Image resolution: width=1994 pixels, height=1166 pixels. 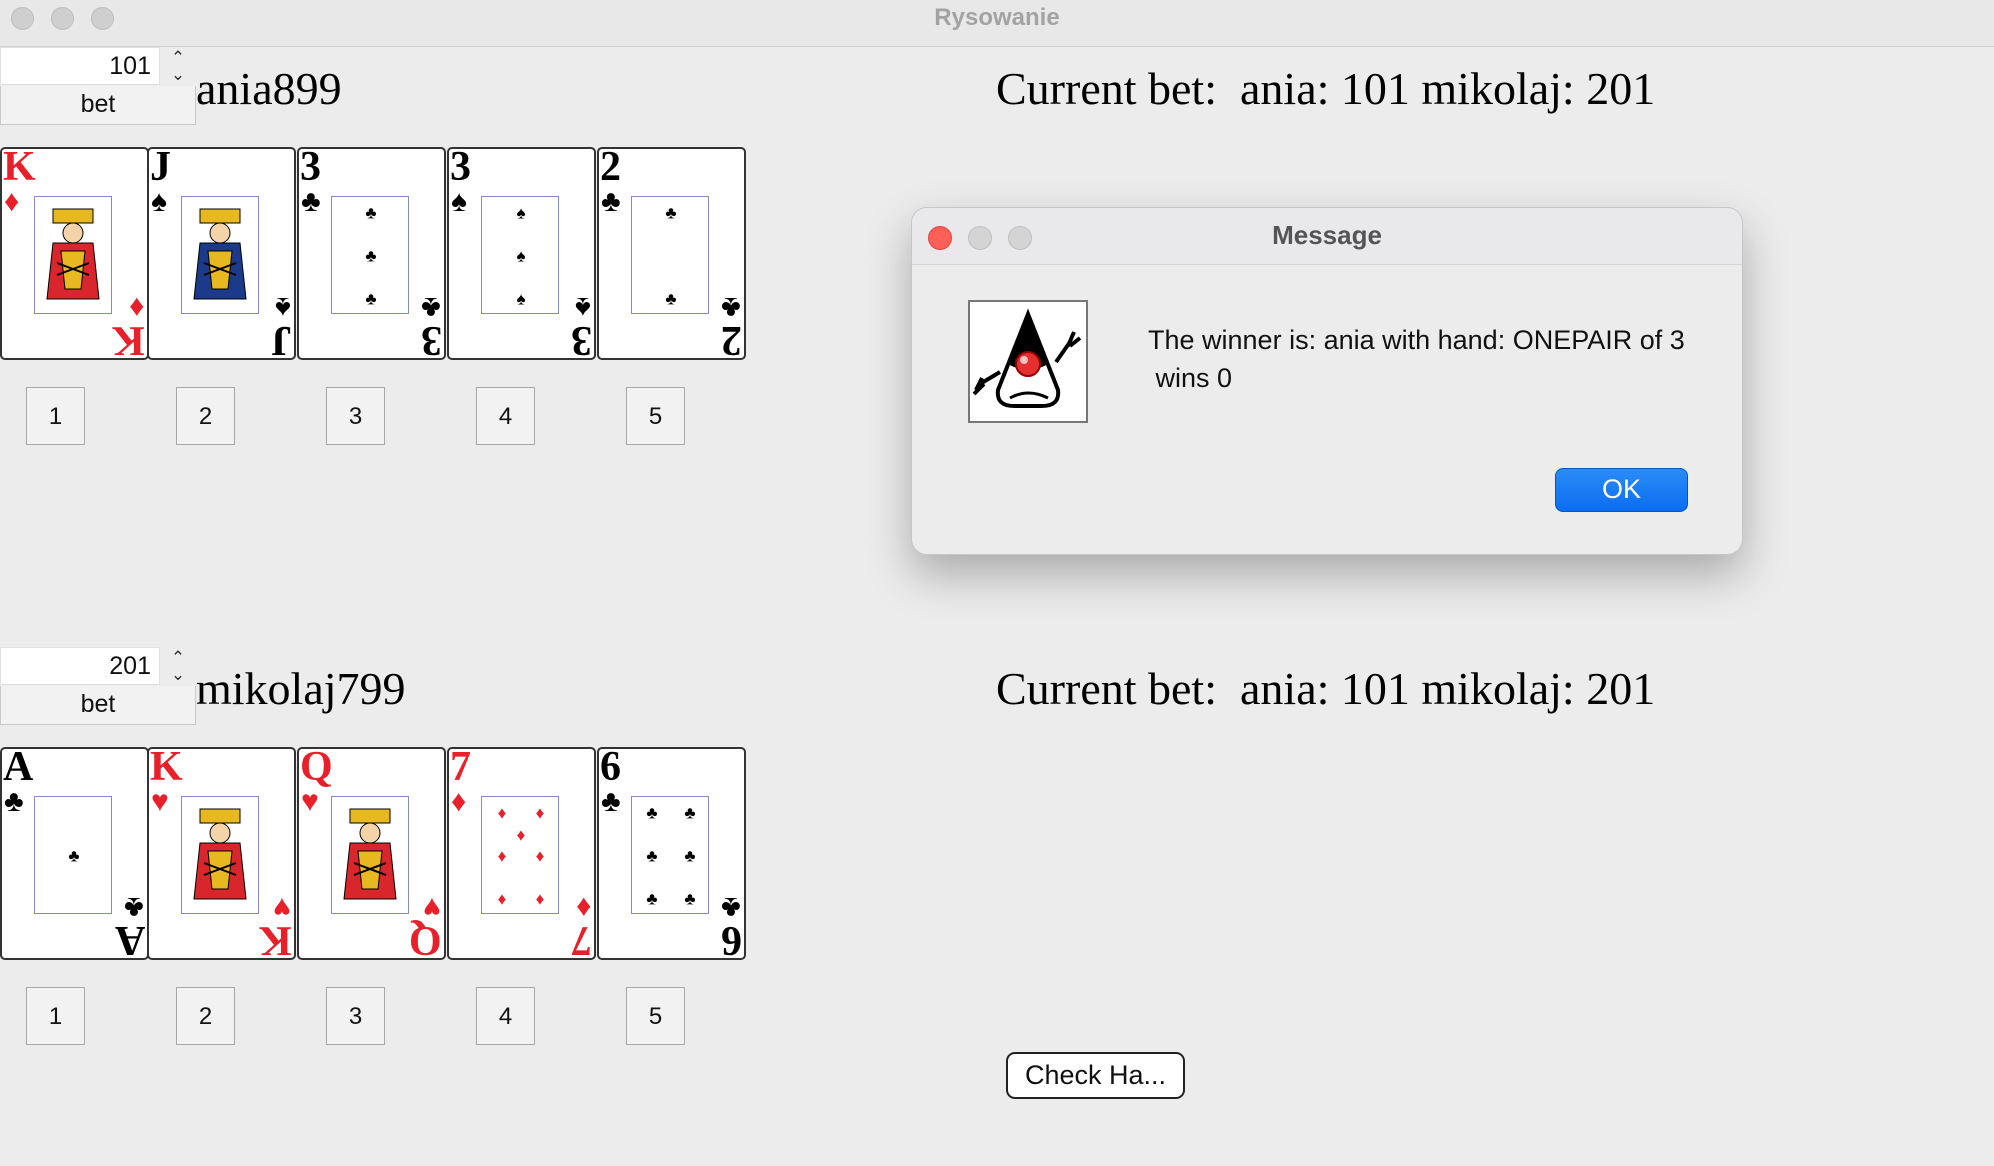 I want to click on current-bet-label-1: Current bet: ania: 101 mikolaj: 201, so click(x=1326, y=88).